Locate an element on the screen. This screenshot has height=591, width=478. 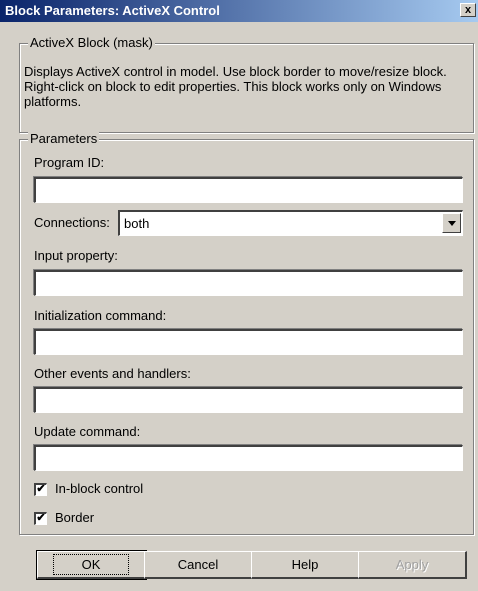
connections-select: both is located at coordinates (290, 223).